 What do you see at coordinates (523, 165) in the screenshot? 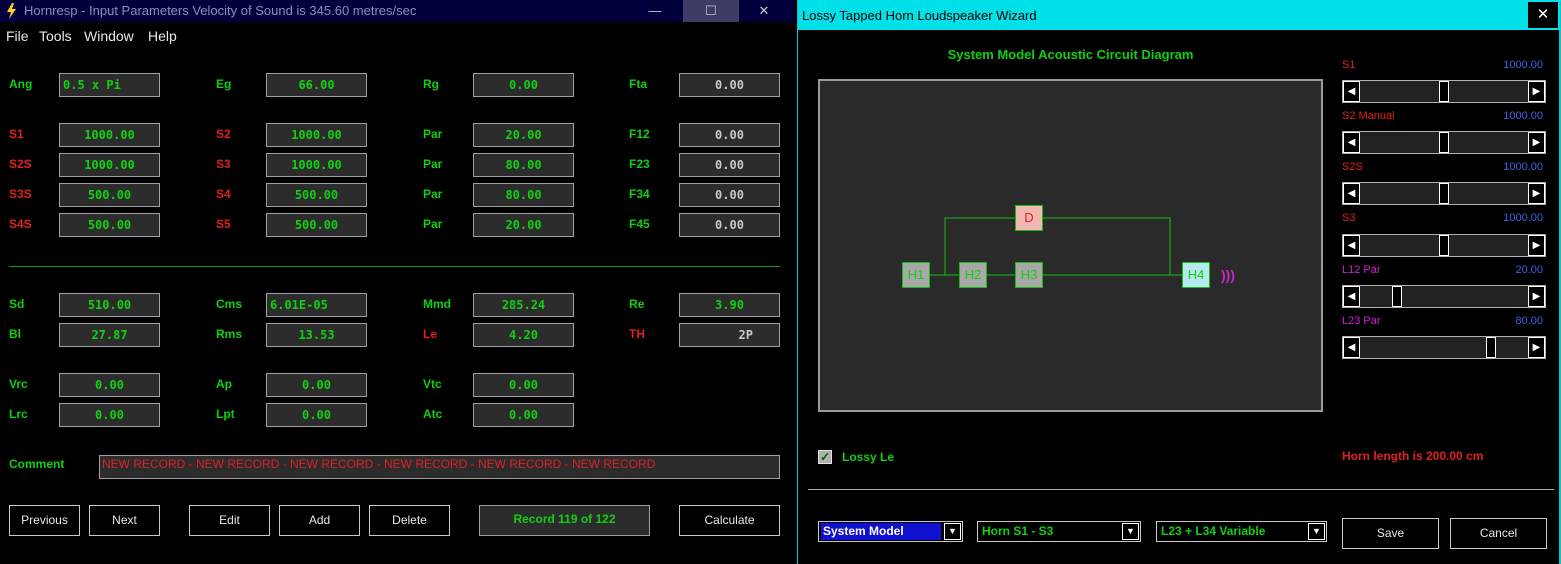
I see `param-field-par-23: 80.00` at bounding box center [523, 165].